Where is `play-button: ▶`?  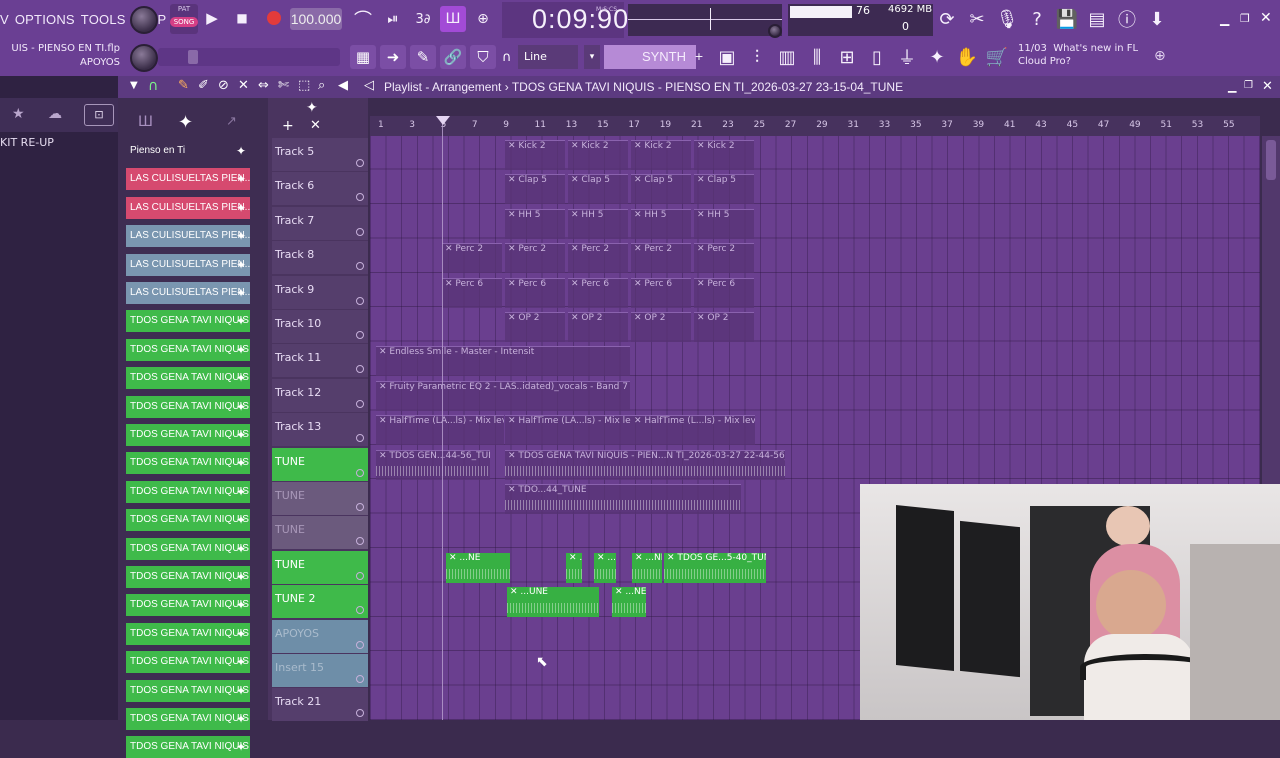 play-button: ▶ is located at coordinates (212, 18).